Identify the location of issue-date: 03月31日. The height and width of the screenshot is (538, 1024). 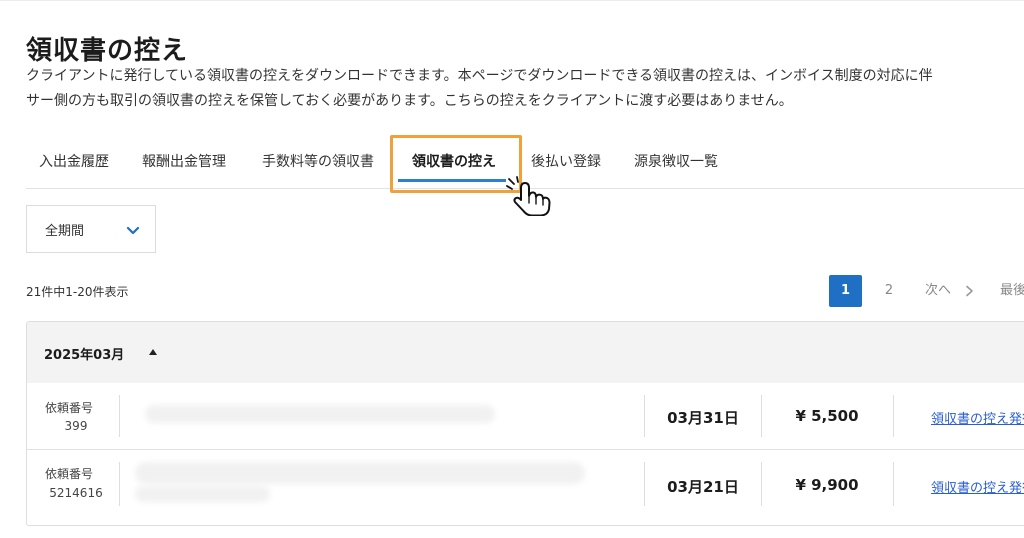
(703, 418).